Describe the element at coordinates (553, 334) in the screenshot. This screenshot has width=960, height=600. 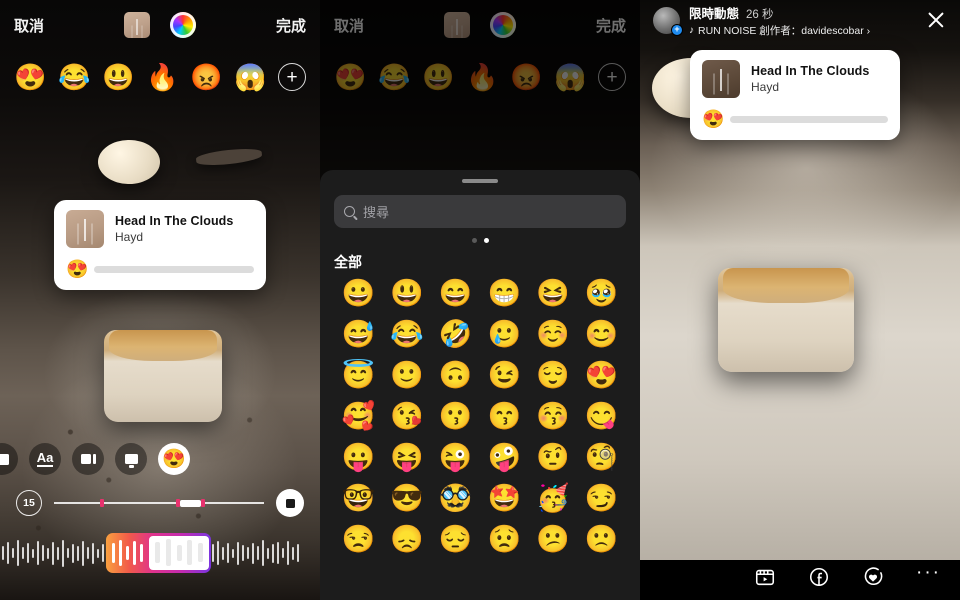
I see `emoji-cell-1-4: ☺️` at that location.